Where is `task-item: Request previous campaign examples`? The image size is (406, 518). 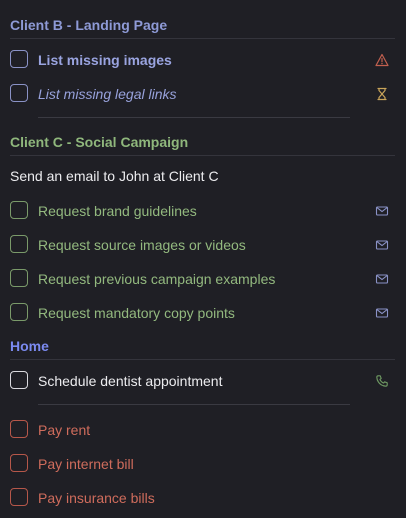 task-item: Request previous campaign examples is located at coordinates (202, 279).